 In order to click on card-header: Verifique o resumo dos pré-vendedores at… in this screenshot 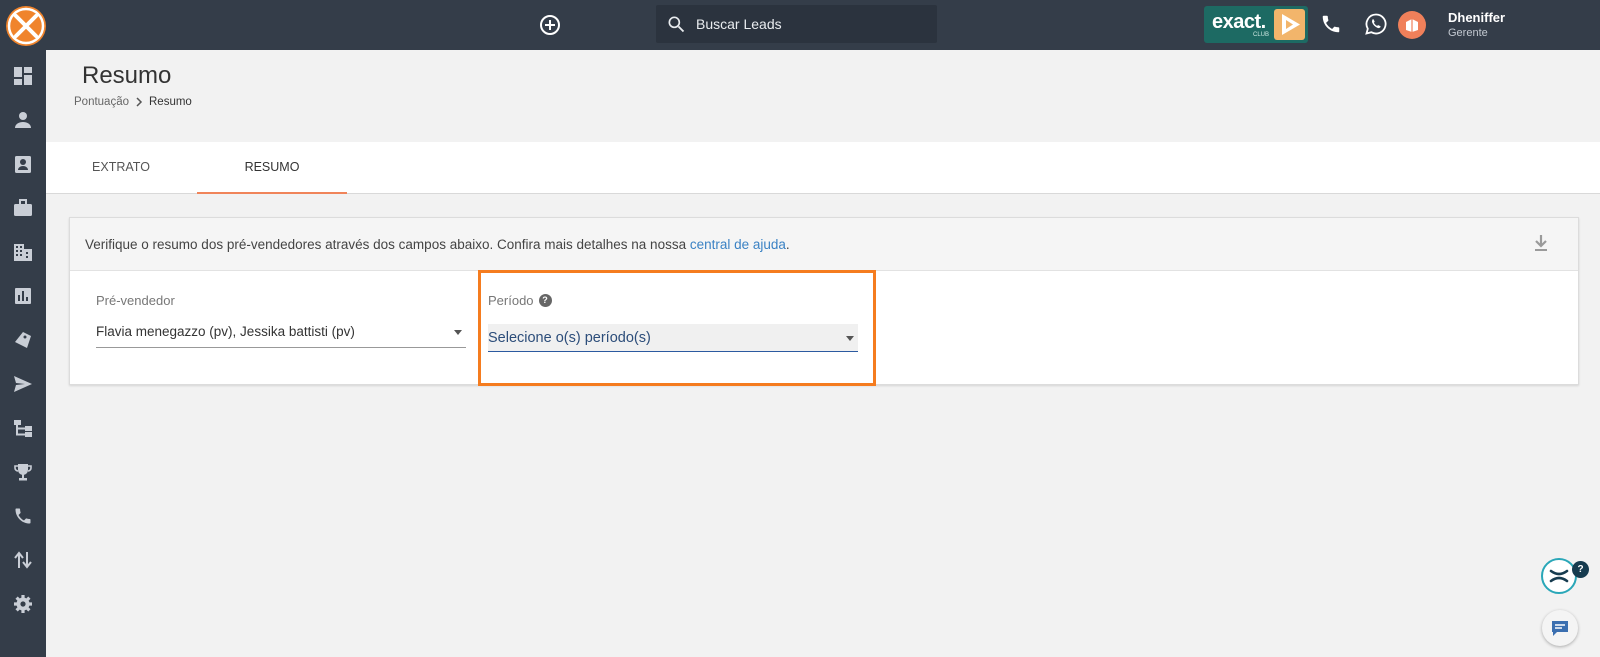, I will do `click(824, 244)`.